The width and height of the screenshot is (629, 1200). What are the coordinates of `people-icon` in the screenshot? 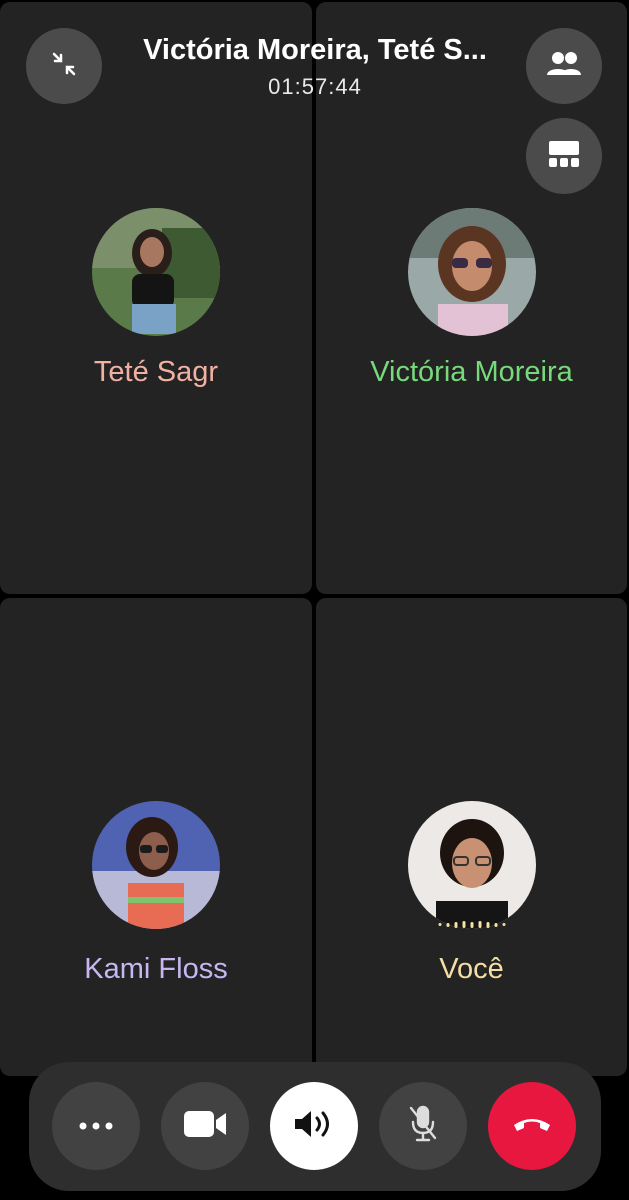 It's located at (564, 66).